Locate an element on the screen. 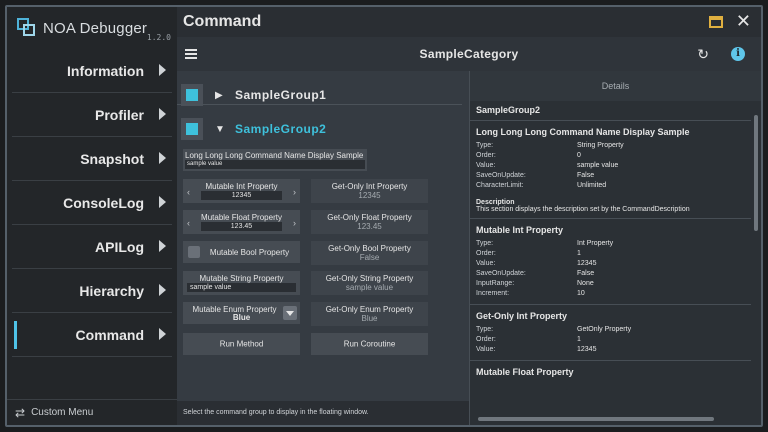  horizontal-scrollbar is located at coordinates (596, 419).